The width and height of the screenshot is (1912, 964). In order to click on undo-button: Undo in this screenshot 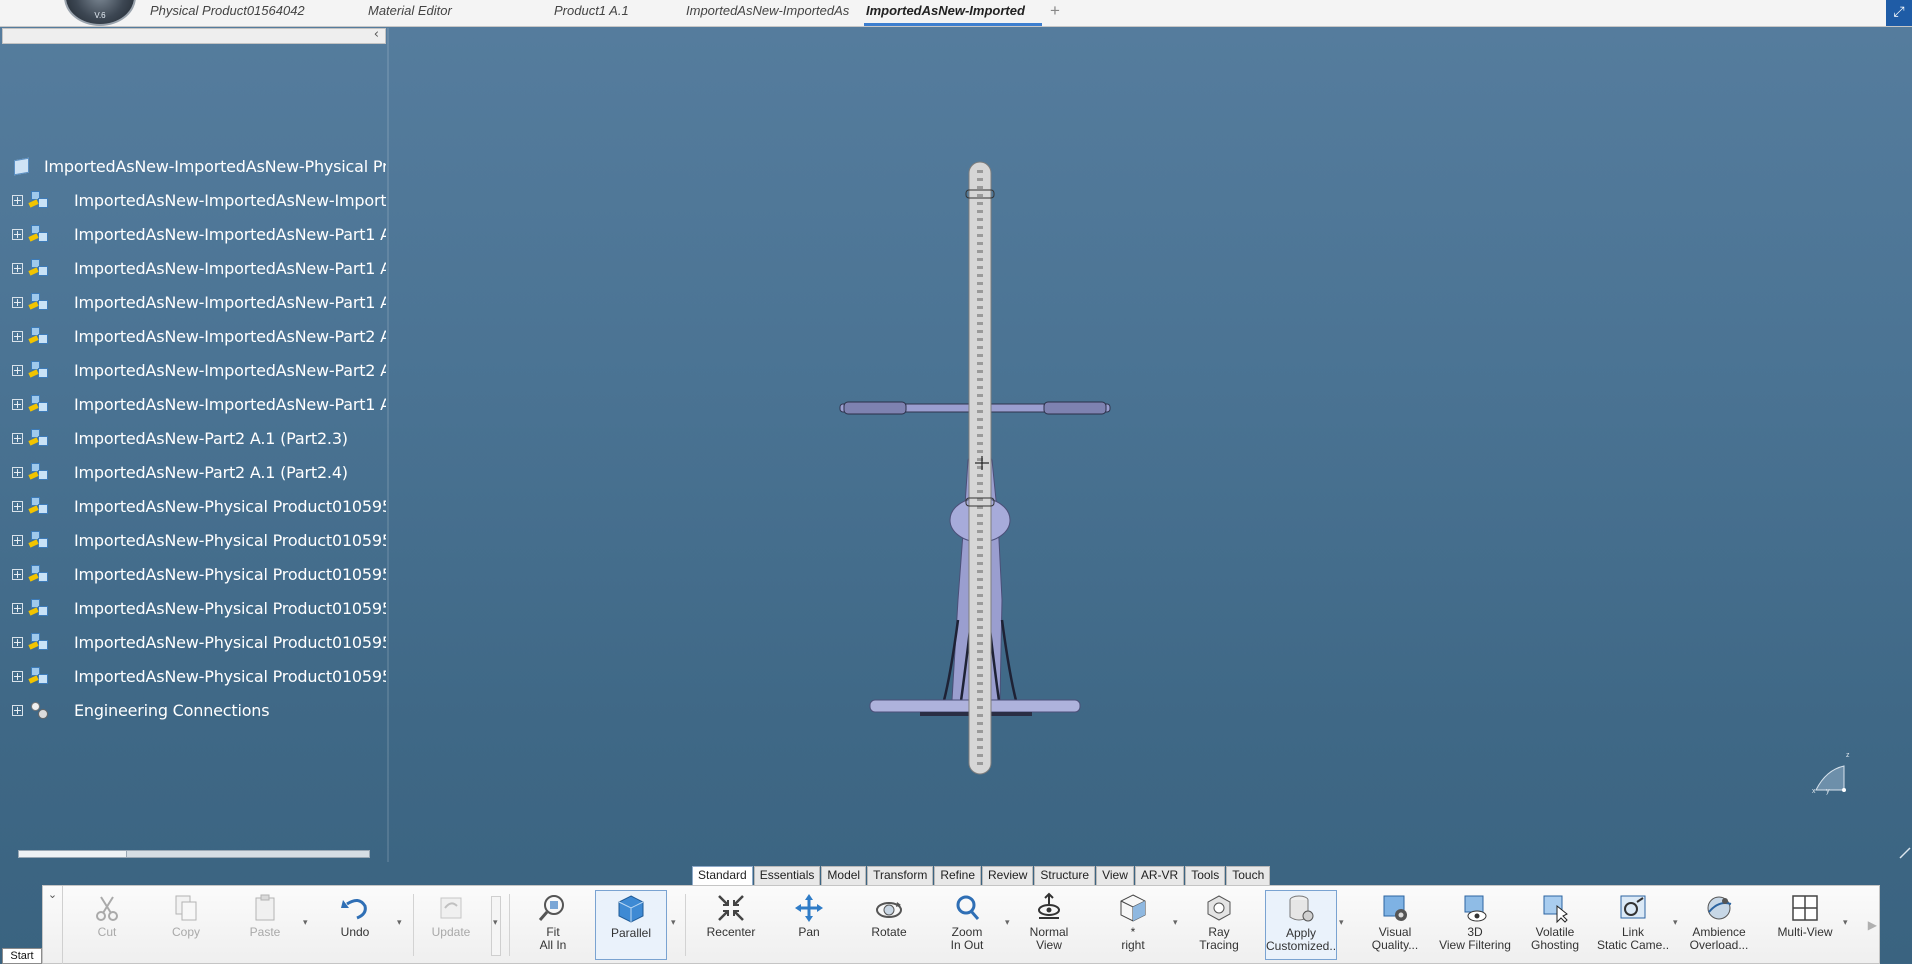, I will do `click(355, 925)`.